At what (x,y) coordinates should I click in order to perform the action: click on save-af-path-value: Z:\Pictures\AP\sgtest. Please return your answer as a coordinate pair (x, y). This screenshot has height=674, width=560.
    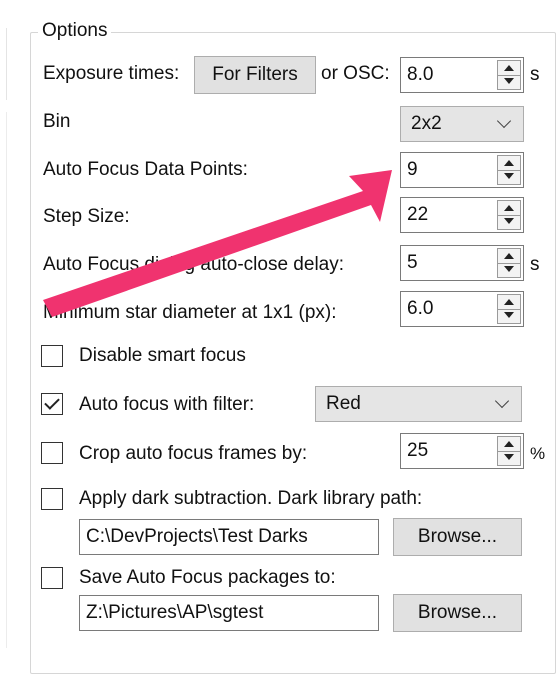
    Looking at the image, I should click on (175, 612).